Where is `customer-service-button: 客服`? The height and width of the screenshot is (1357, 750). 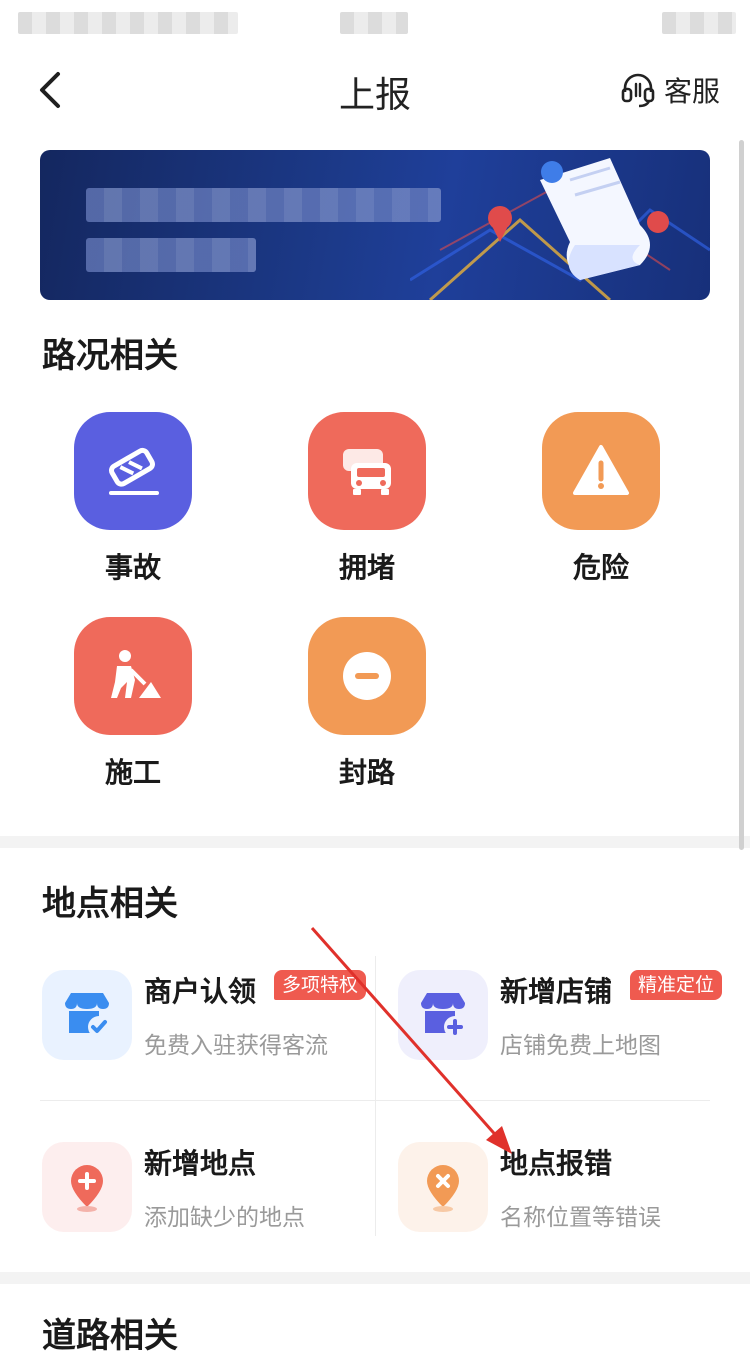
customer-service-button: 客服 is located at coordinates (670, 90).